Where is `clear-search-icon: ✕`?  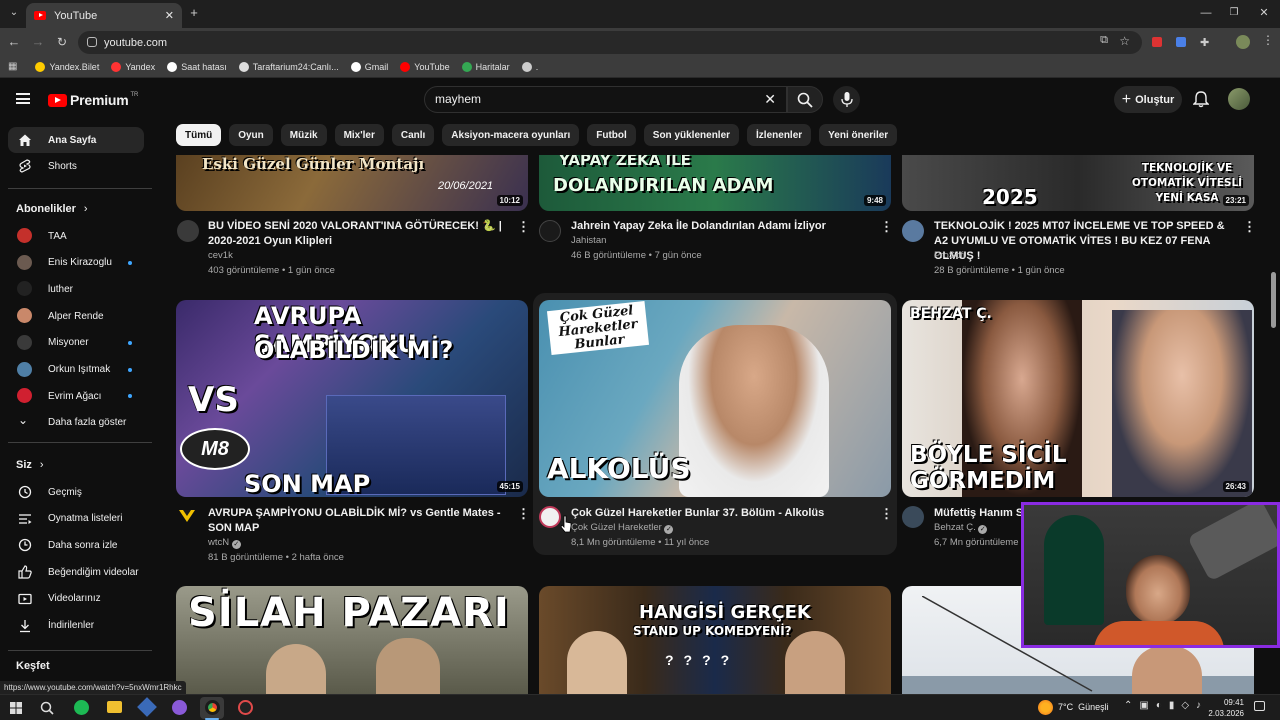
clear-search-icon: ✕ is located at coordinates (770, 99).